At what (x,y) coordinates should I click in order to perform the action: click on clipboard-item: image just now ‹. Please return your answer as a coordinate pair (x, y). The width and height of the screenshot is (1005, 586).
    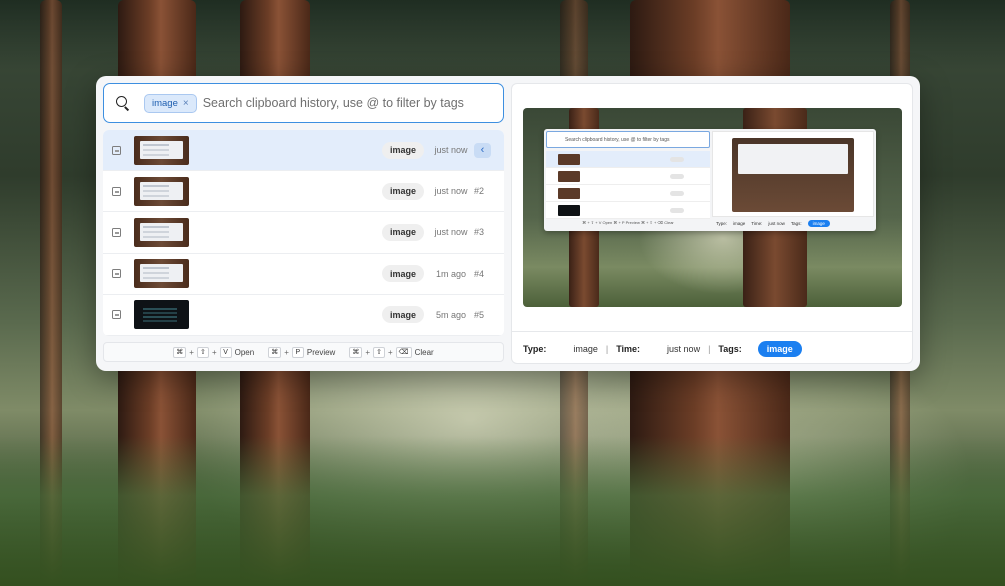
    Looking at the image, I should click on (303, 151).